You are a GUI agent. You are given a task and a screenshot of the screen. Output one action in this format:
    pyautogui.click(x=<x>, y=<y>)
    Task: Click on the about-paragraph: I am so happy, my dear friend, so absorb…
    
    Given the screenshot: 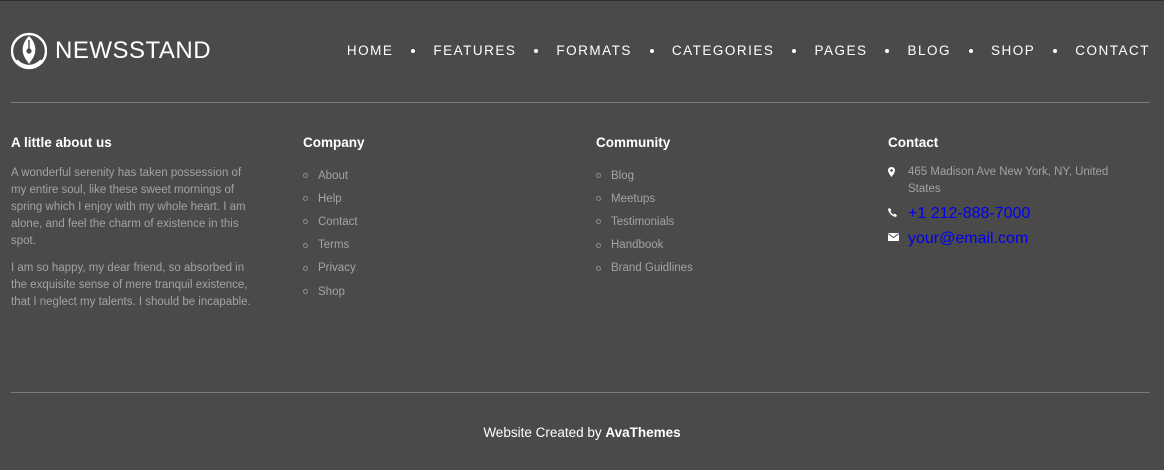 What is the action you would take?
    pyautogui.click(x=131, y=285)
    